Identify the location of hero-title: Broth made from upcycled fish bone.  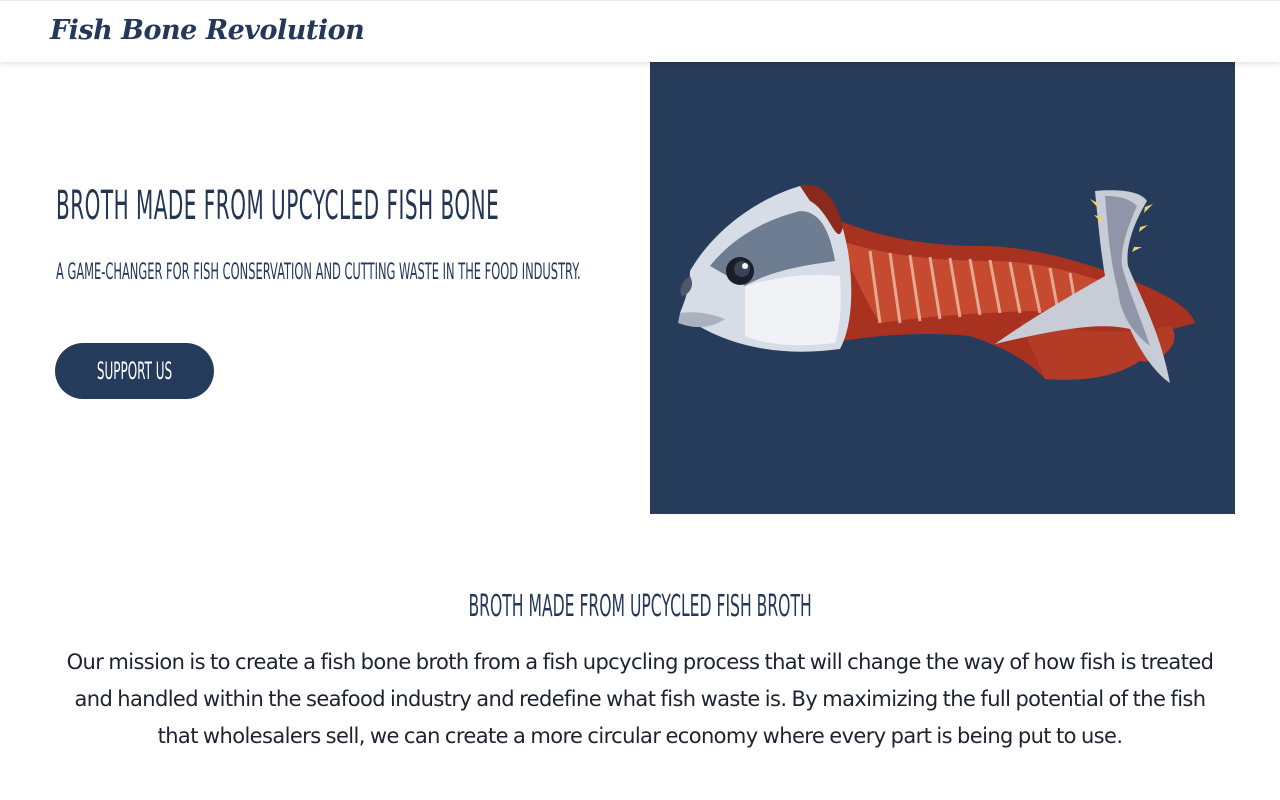
(278, 206).